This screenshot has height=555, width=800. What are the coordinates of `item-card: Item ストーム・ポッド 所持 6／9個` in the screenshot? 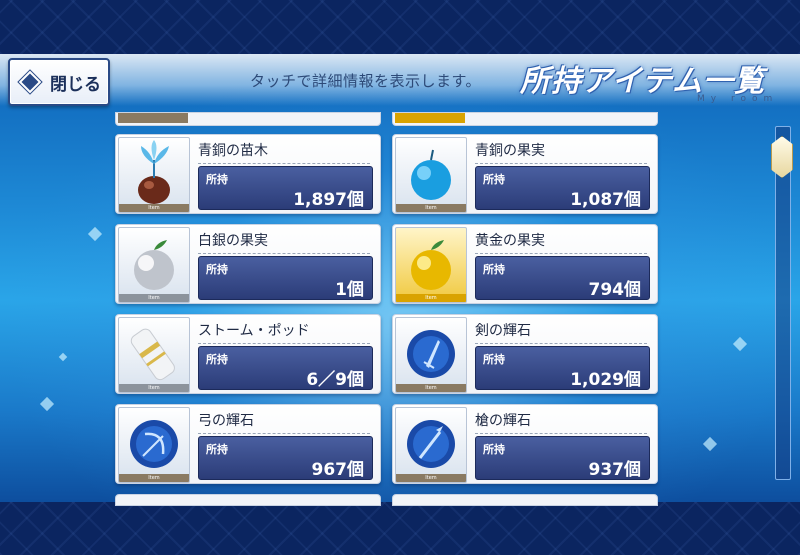 It's located at (248, 354).